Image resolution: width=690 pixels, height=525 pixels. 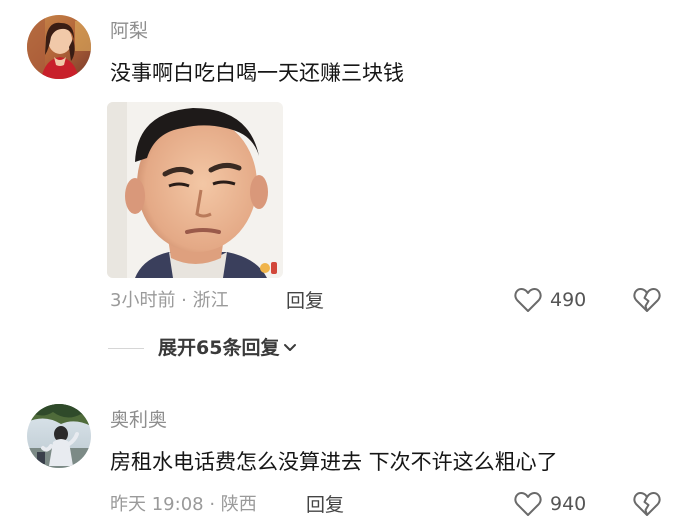 What do you see at coordinates (129, 31) in the screenshot?
I see `username: 阿梨` at bounding box center [129, 31].